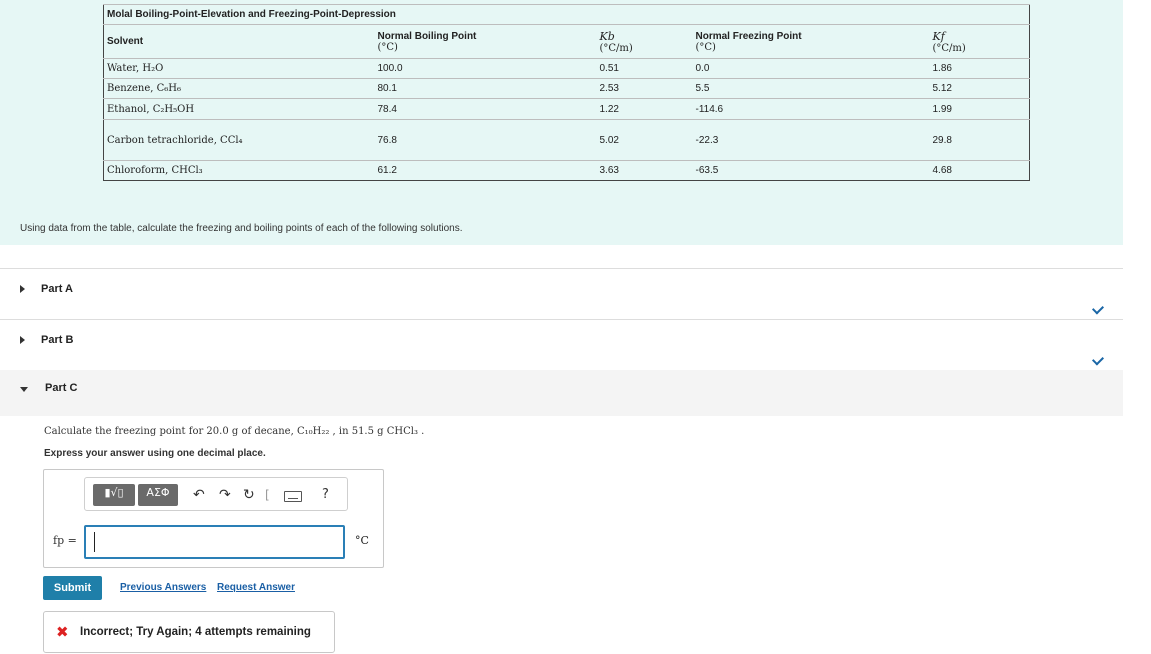 The width and height of the screenshot is (1151, 654). I want to click on table-row: Benzene, C₆H₆ 80.1 2.53 5.5 5.12, so click(566, 88).